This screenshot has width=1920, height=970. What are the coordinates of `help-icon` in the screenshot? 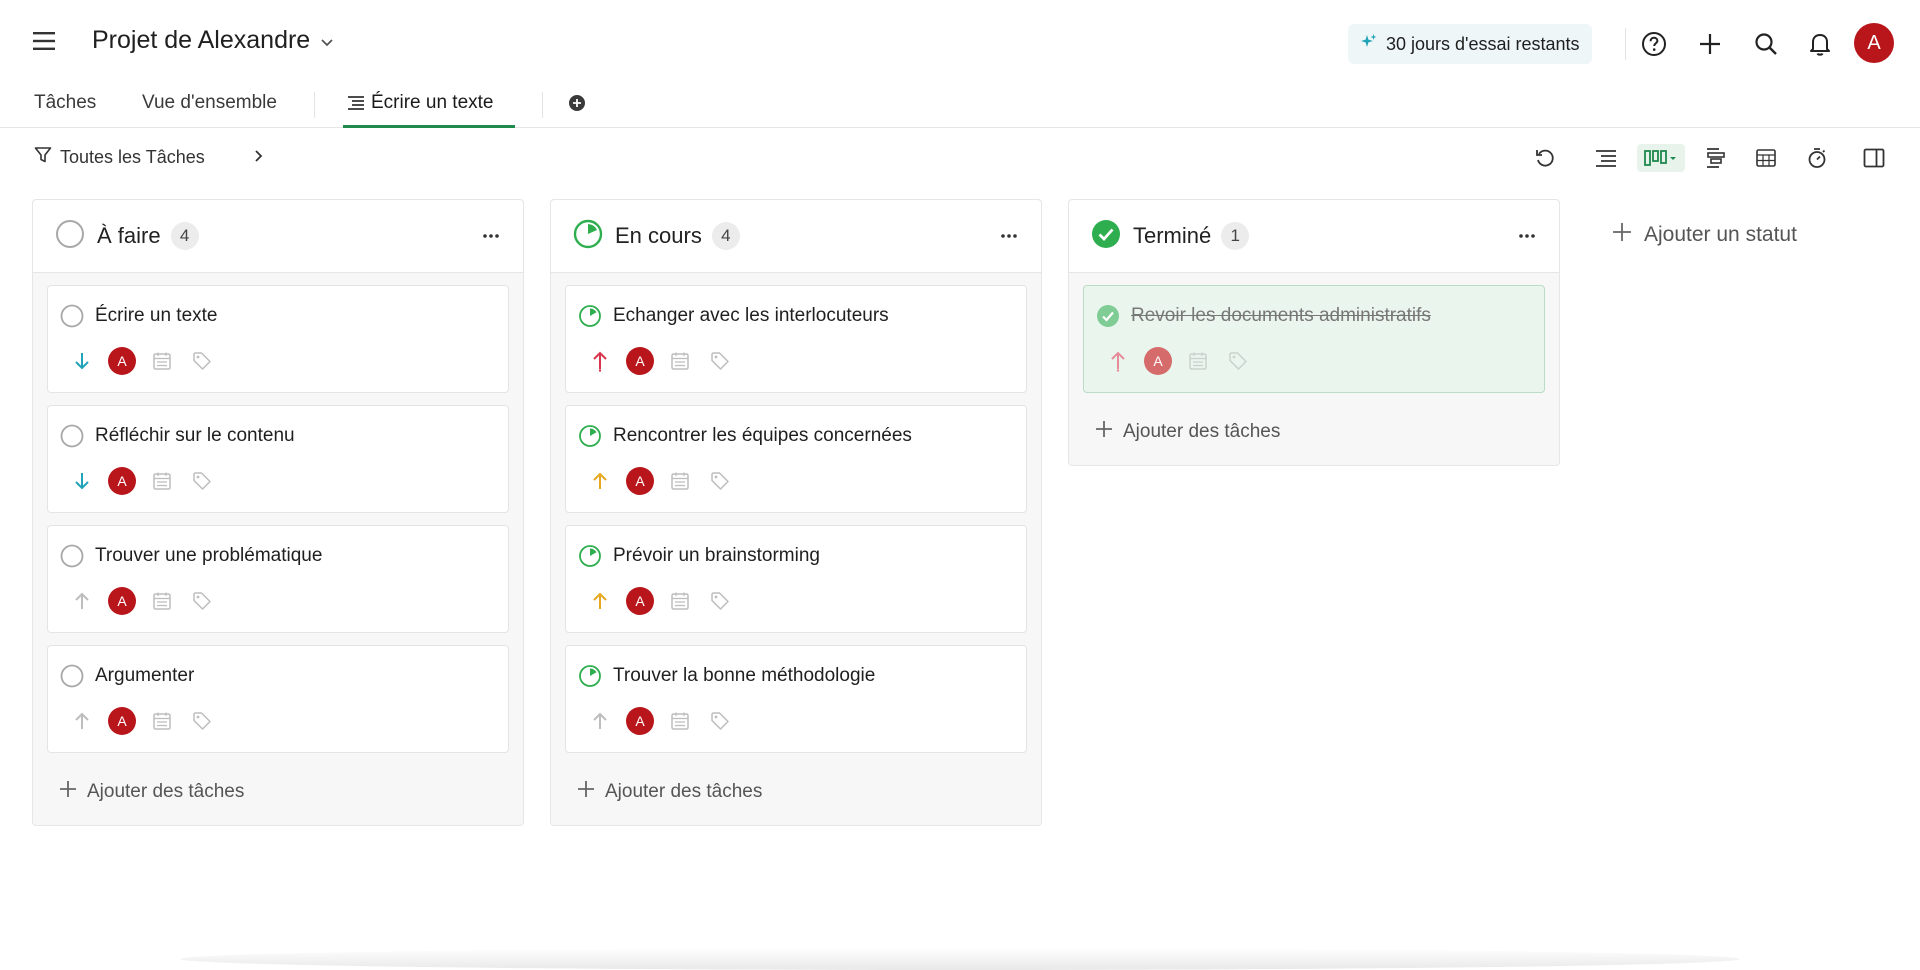 It's located at (1654, 44).